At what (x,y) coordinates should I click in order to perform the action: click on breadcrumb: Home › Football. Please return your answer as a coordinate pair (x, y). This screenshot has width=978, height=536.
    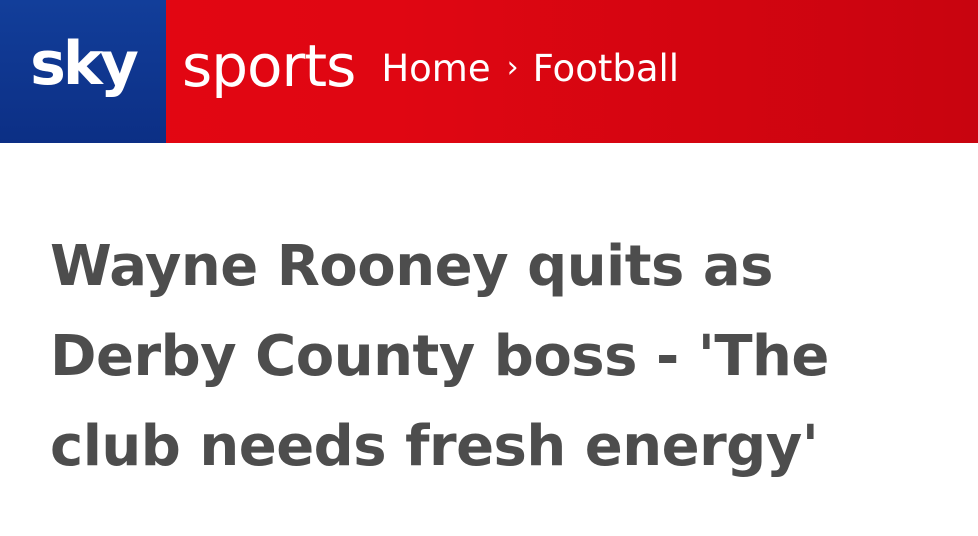
    Looking at the image, I should click on (530, 68).